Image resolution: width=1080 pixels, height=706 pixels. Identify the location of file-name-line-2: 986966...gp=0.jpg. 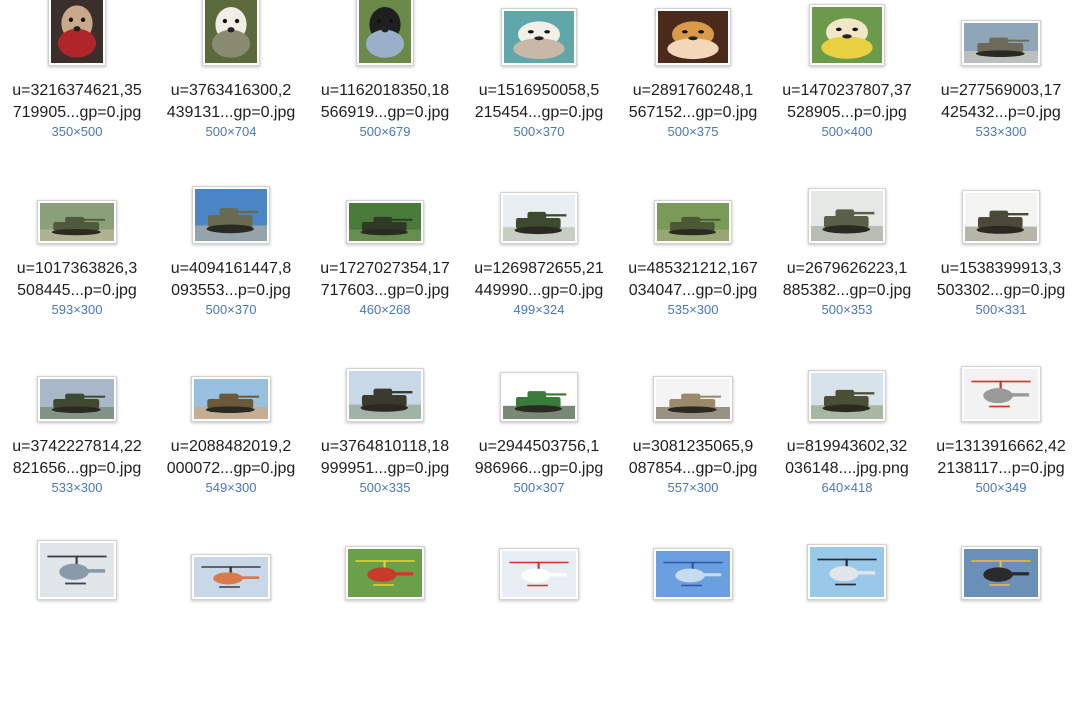
(539, 468).